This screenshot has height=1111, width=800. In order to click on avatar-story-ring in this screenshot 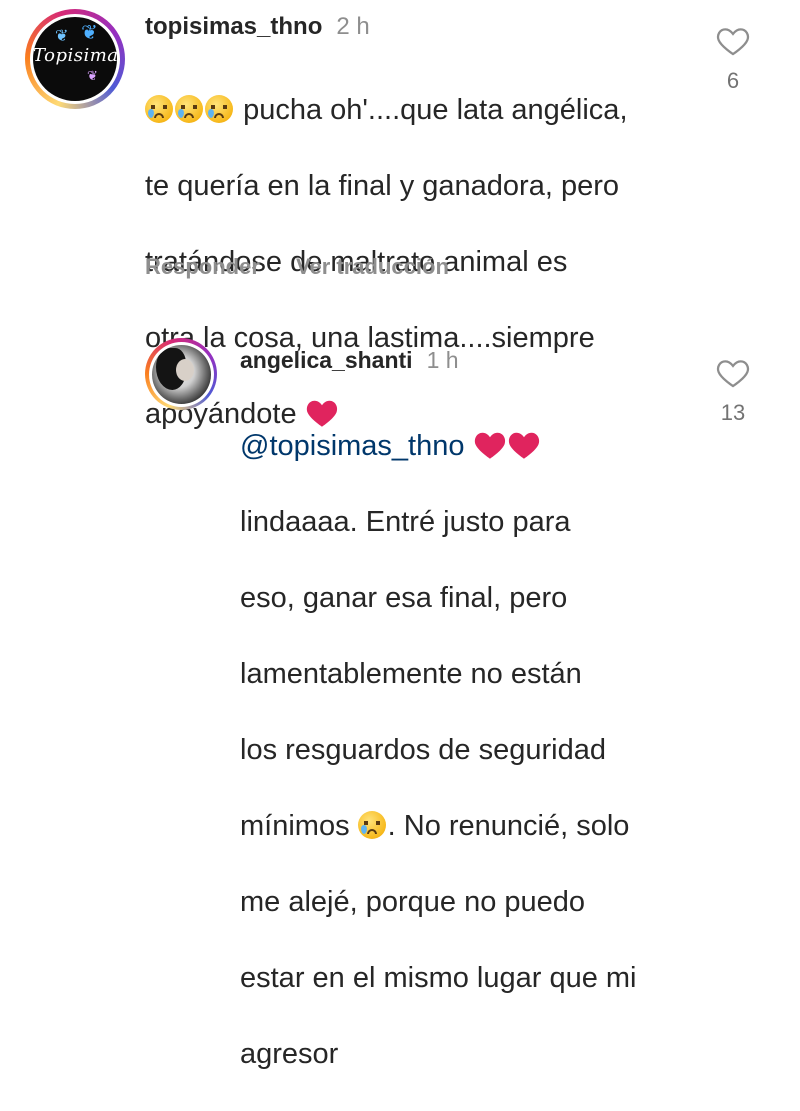, I will do `click(181, 374)`.